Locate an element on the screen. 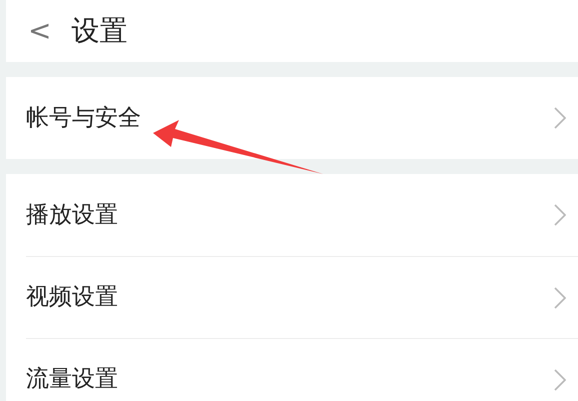 The width and height of the screenshot is (578, 401). back-button: < is located at coordinates (40, 31).